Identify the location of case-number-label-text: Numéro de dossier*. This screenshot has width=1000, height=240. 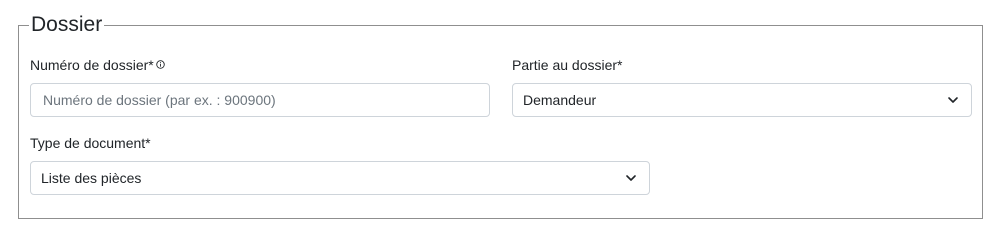
(92, 65).